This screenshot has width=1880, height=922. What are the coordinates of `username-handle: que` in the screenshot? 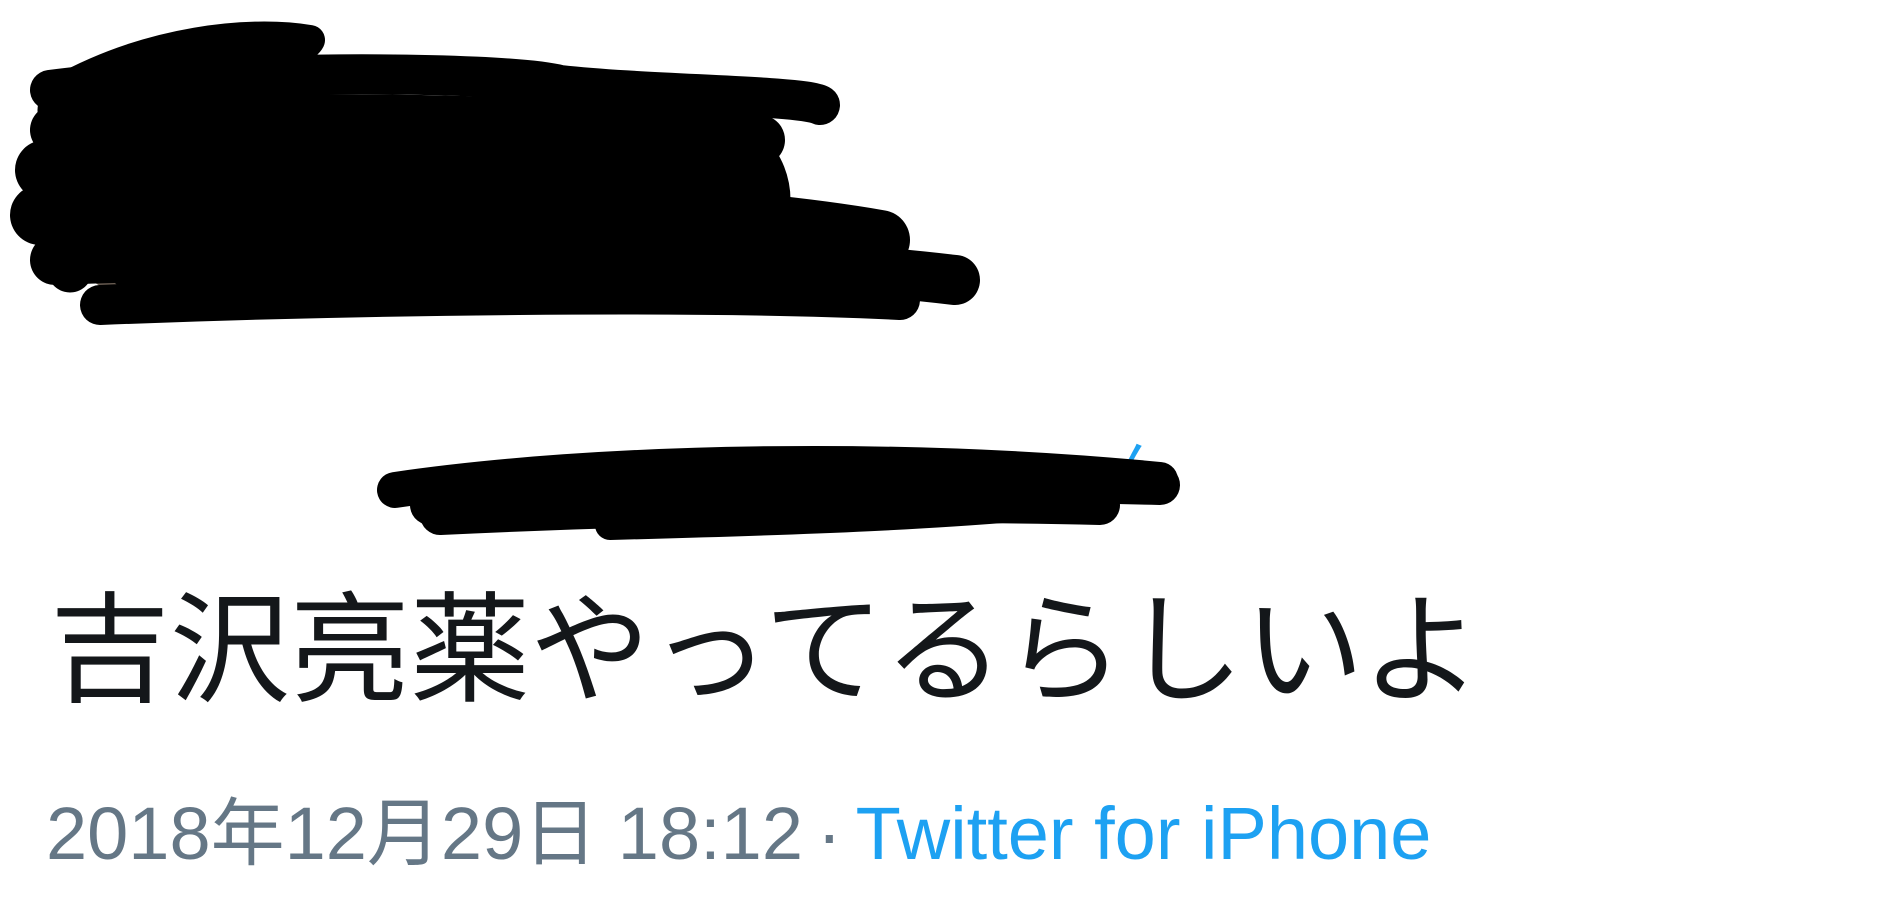 It's located at (794, 277).